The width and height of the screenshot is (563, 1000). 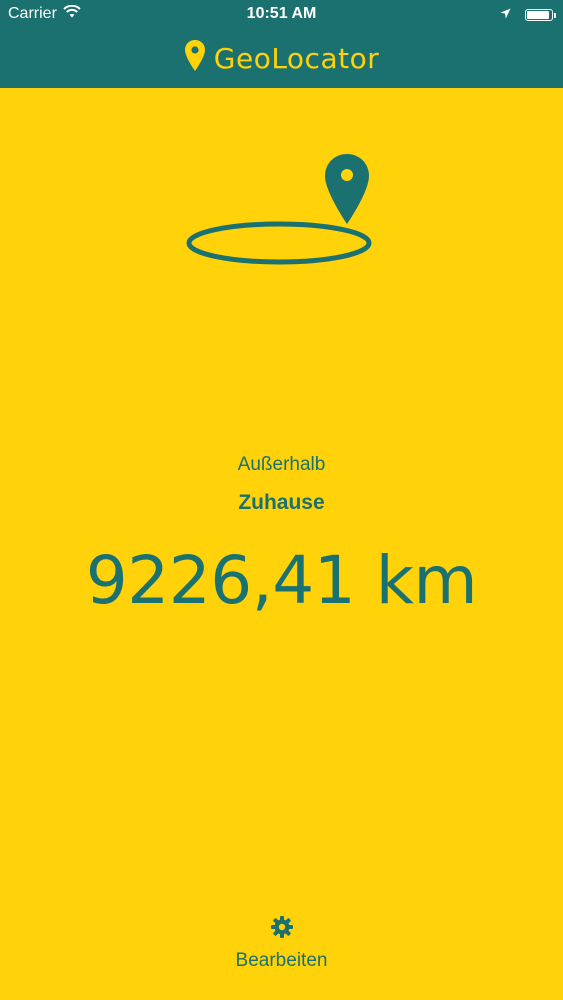 I want to click on gear-icon, so click(x=282, y=929).